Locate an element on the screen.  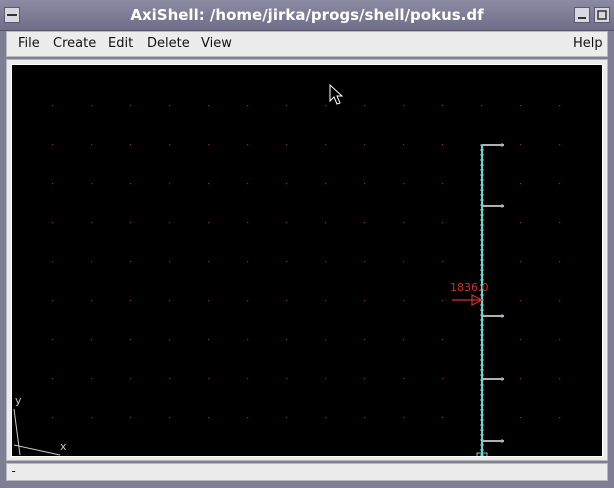
window-menu-icon is located at coordinates (12, 15).